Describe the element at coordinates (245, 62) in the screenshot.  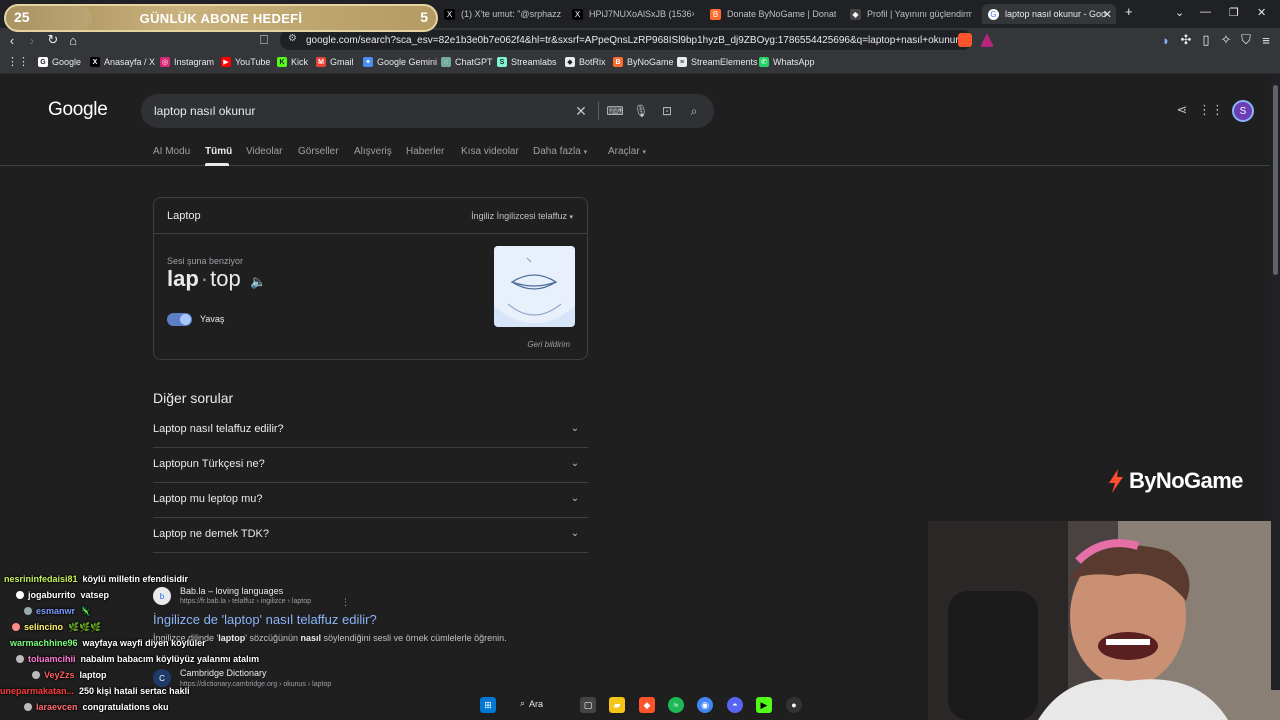
I see `bookmark-item: ▶ YouTube` at that location.